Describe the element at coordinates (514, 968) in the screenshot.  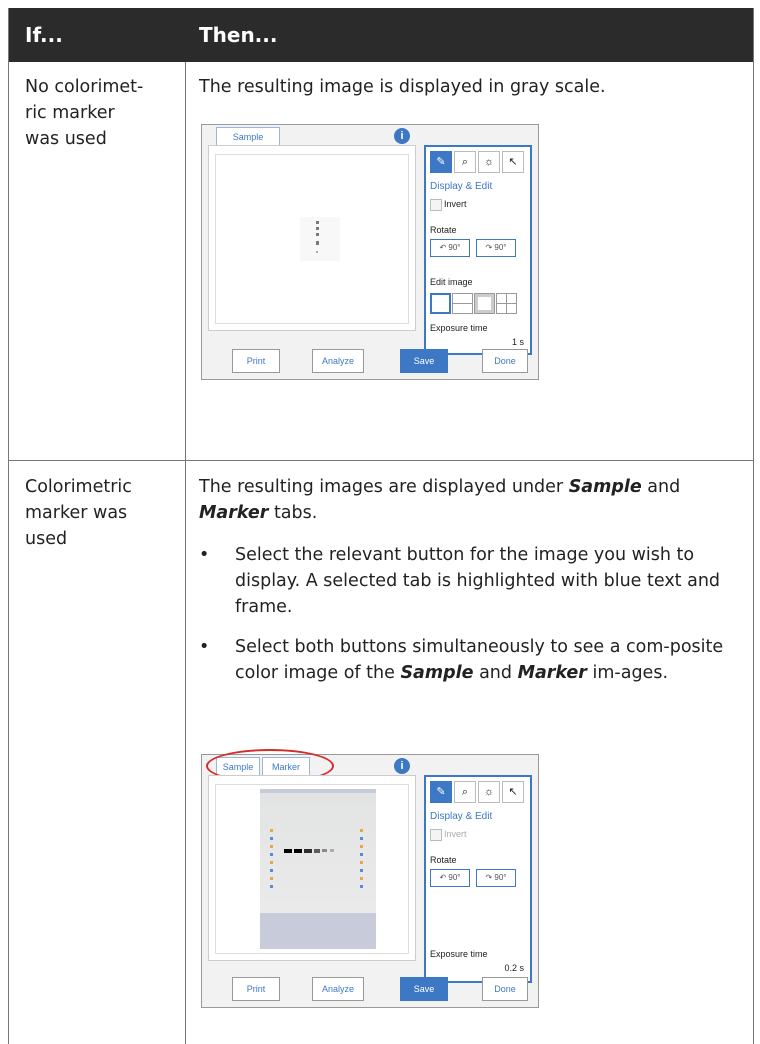
I see `exposure-value: 0.2 s` at that location.